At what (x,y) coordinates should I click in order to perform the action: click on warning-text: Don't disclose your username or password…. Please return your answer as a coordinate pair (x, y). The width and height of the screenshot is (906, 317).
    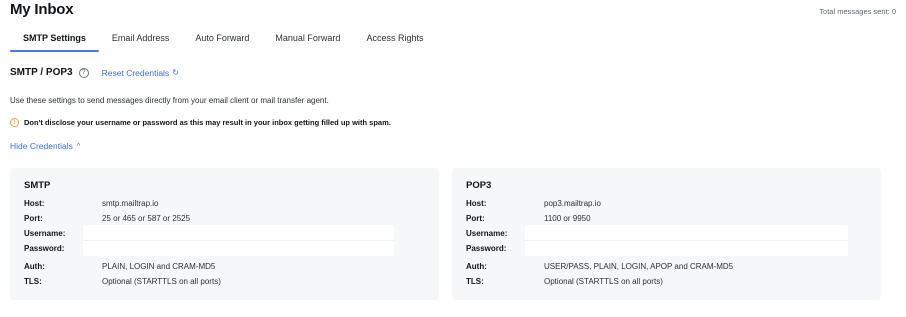
    Looking at the image, I should click on (207, 122).